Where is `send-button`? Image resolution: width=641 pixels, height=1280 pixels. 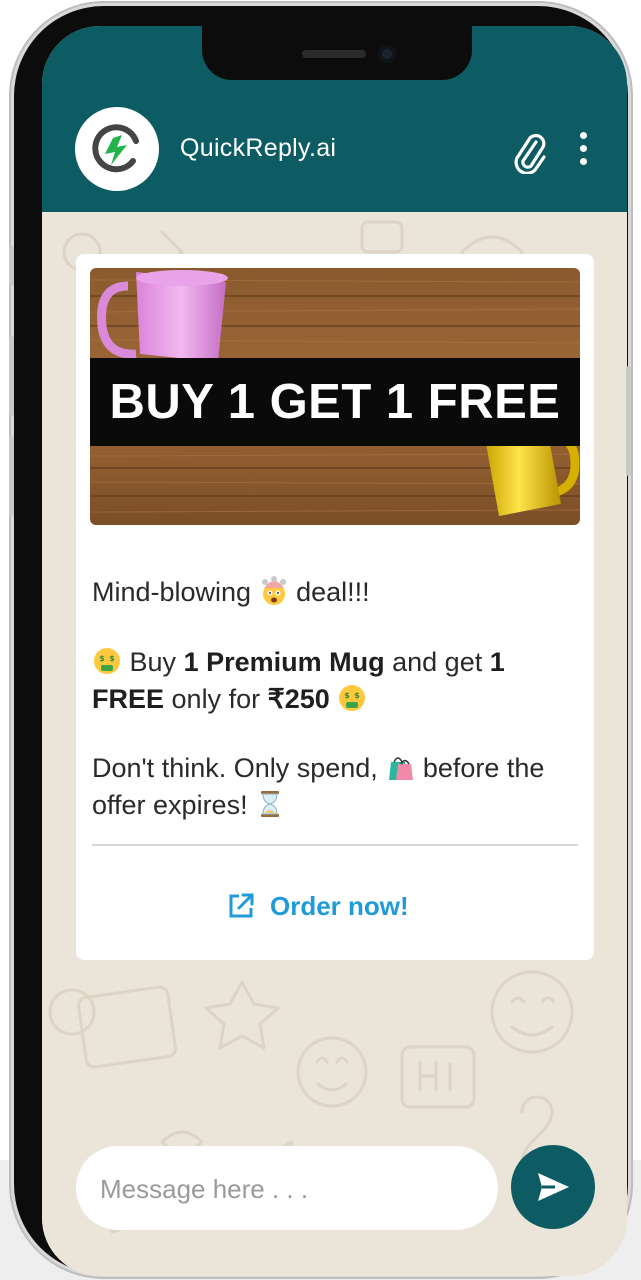
send-button is located at coordinates (553, 1187).